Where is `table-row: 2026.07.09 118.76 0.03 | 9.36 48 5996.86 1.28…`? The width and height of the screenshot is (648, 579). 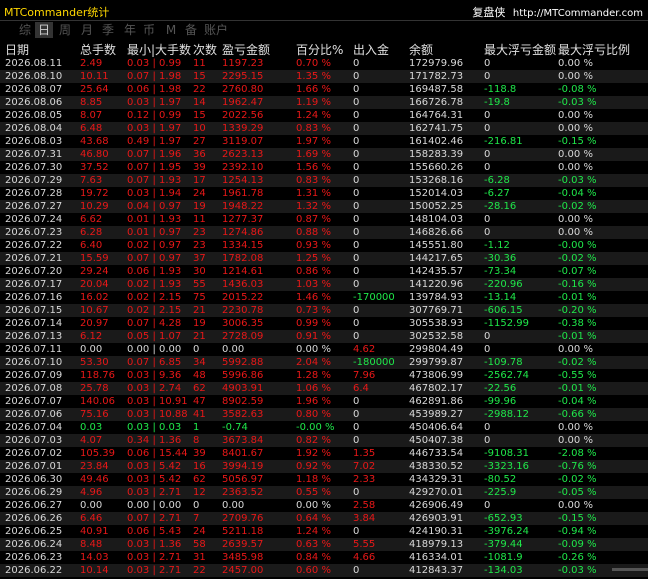
table-row: 2026.07.09 118.76 0.03 | 9.36 48 5996.86 1.28… is located at coordinates (324, 375).